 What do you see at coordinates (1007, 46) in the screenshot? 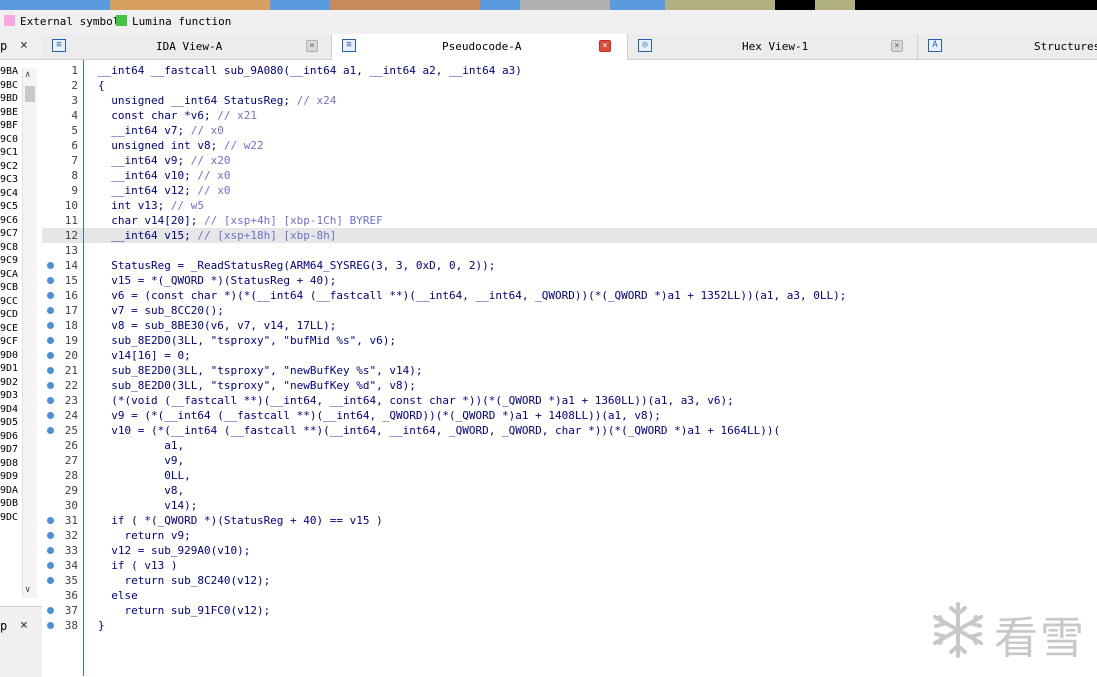
I see `tab-structures: A Structures` at bounding box center [1007, 46].